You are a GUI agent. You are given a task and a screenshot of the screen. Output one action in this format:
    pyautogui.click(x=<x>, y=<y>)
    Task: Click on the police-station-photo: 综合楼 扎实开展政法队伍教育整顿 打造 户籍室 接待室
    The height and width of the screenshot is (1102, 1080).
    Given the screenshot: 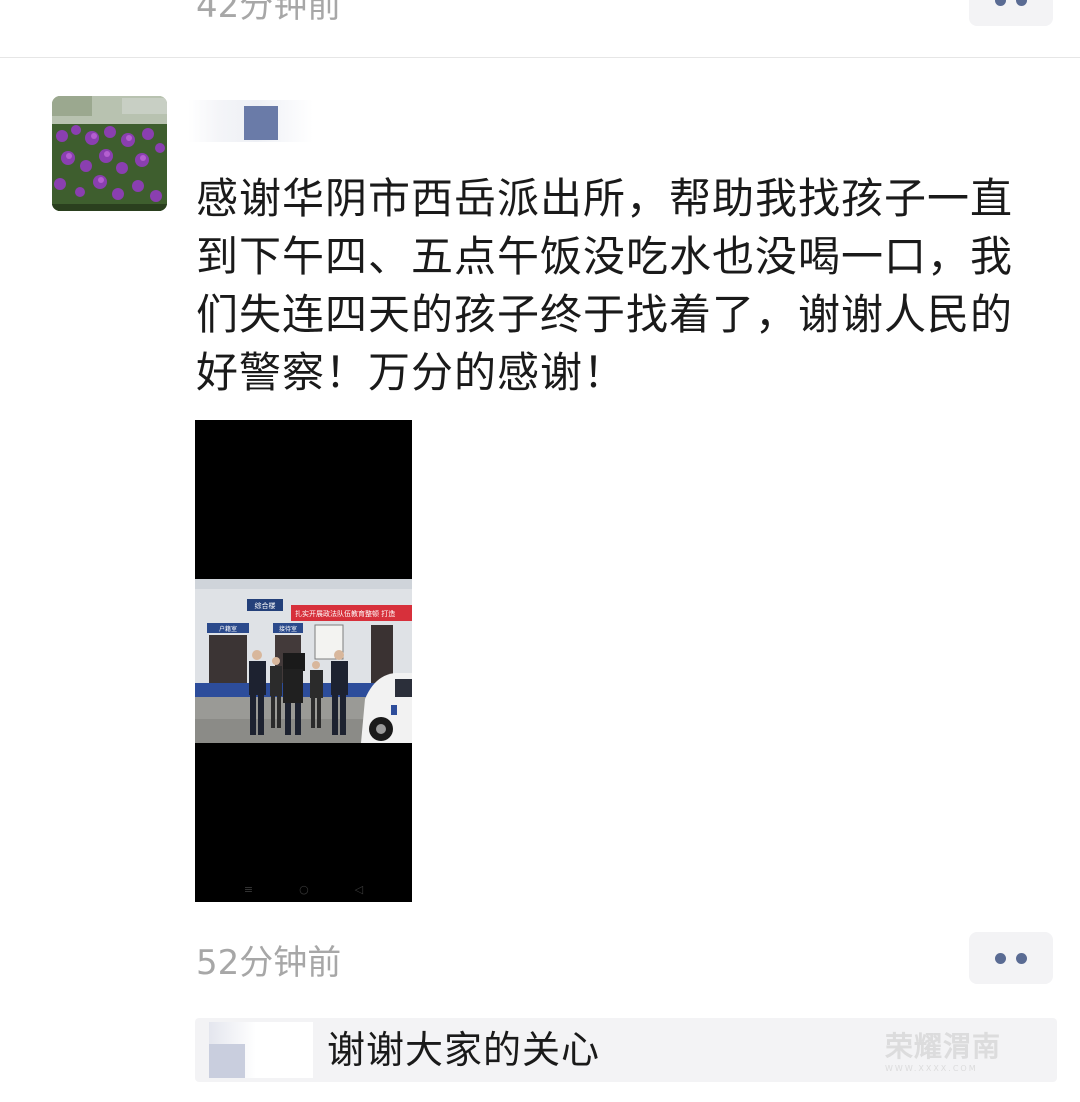 What is the action you would take?
    pyautogui.click(x=303, y=661)
    